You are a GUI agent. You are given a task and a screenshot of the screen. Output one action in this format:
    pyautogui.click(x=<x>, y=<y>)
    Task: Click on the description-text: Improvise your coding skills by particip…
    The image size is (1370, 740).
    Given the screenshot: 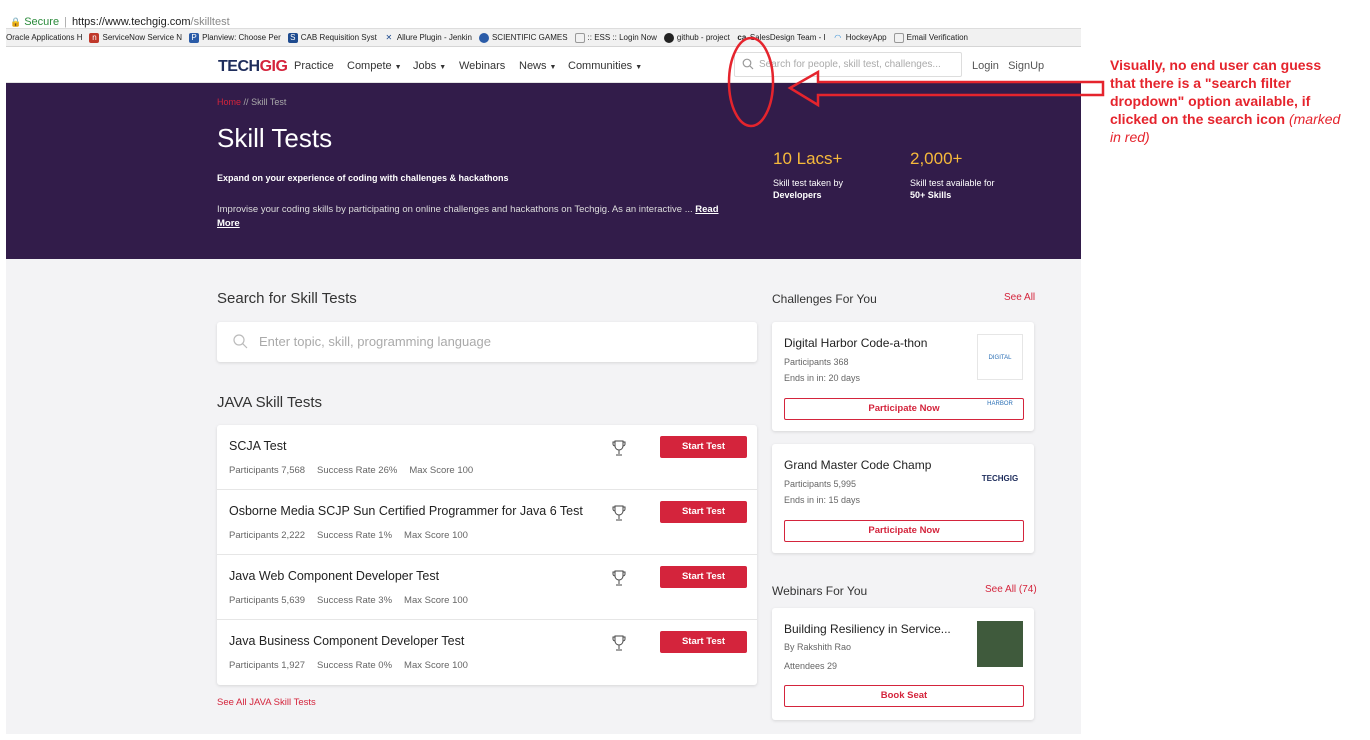 What is the action you would take?
    pyautogui.click(x=455, y=209)
    